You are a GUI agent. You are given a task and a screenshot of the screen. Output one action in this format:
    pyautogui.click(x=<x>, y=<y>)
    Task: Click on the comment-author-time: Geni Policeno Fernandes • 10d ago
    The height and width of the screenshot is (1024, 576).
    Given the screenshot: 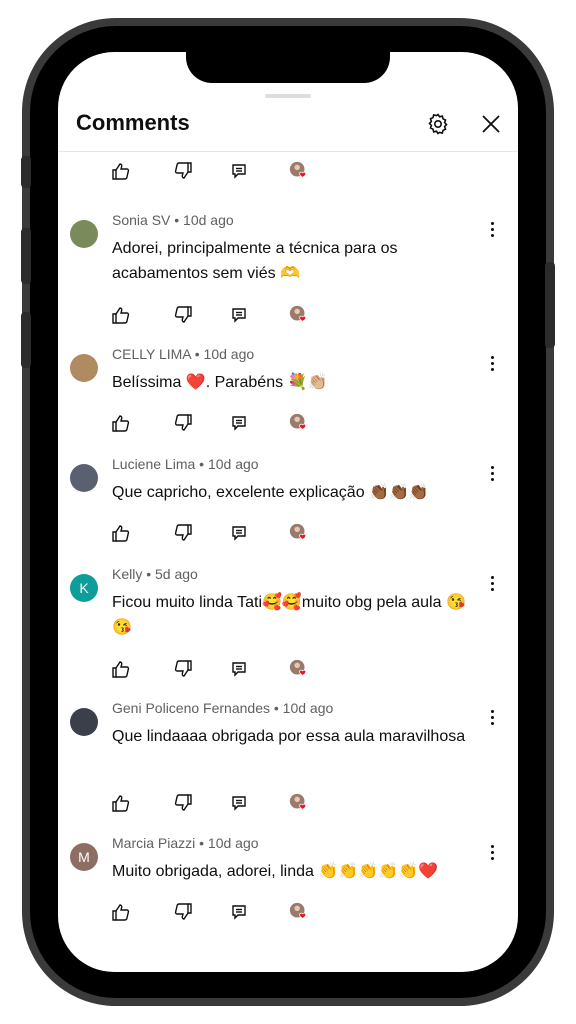 What is the action you would take?
    pyautogui.click(x=222, y=708)
    